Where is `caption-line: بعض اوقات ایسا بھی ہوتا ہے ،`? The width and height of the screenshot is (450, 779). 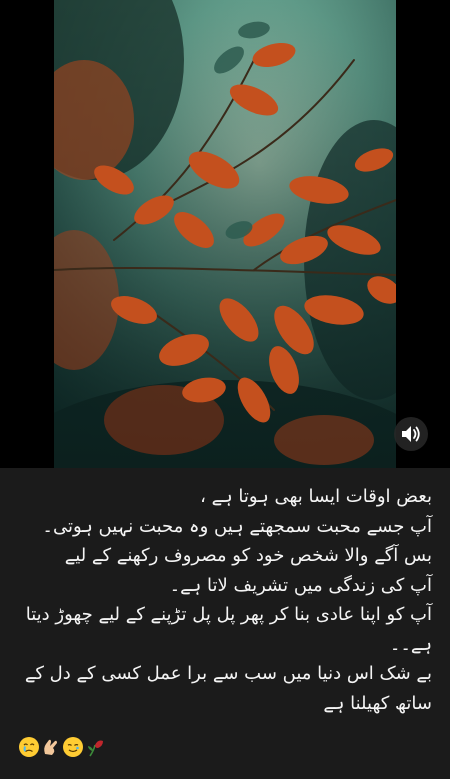
caption-line: بعض اوقات ایسا بھی ہوتا ہے ، is located at coordinates (316, 496).